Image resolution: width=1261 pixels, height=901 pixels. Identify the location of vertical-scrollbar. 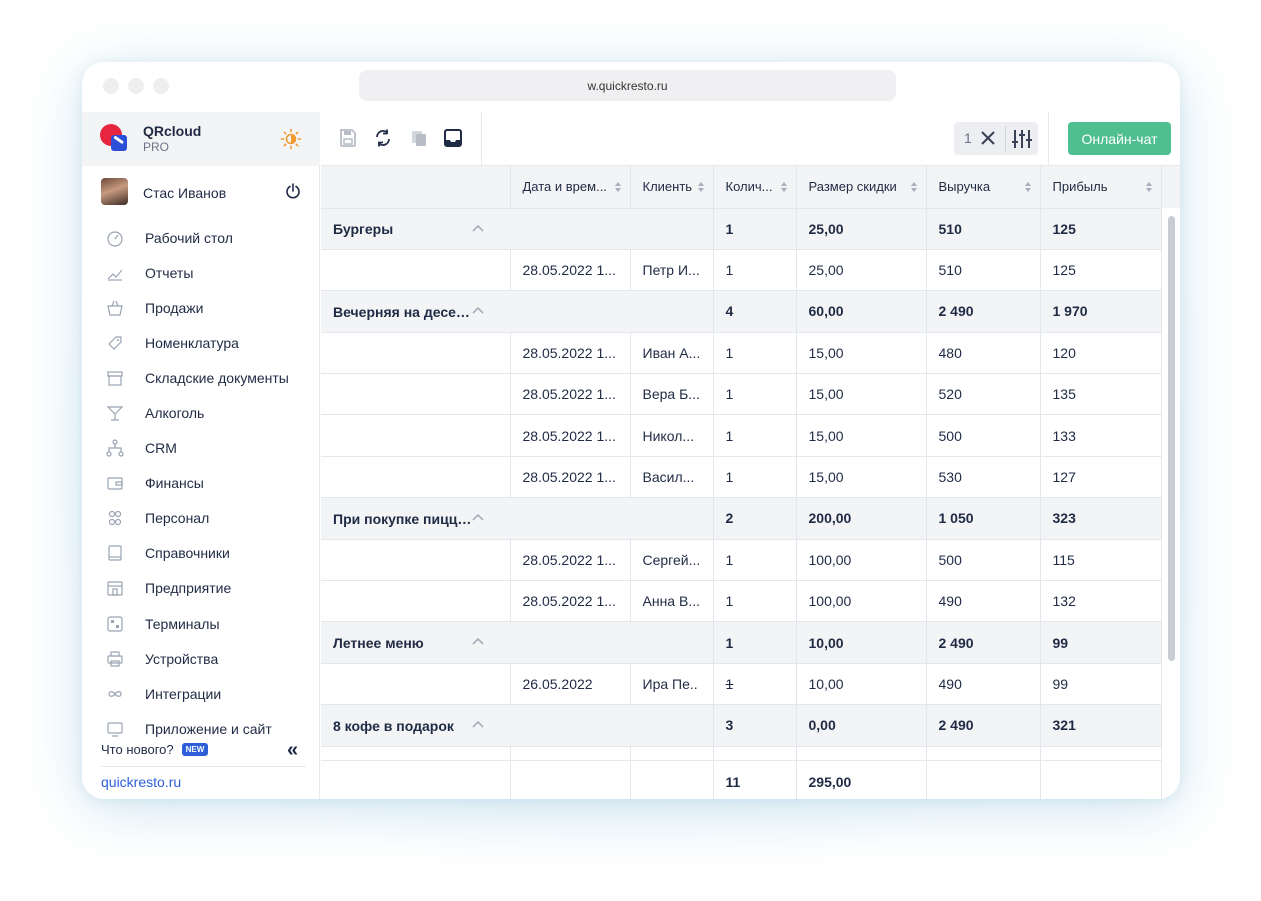
(1170, 482).